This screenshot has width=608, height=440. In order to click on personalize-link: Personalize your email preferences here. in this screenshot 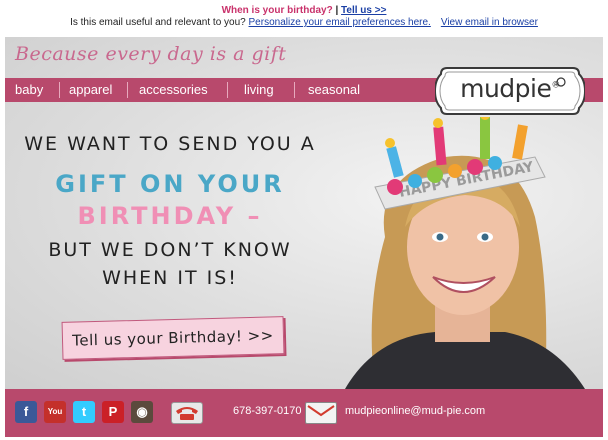, I will do `click(340, 22)`.